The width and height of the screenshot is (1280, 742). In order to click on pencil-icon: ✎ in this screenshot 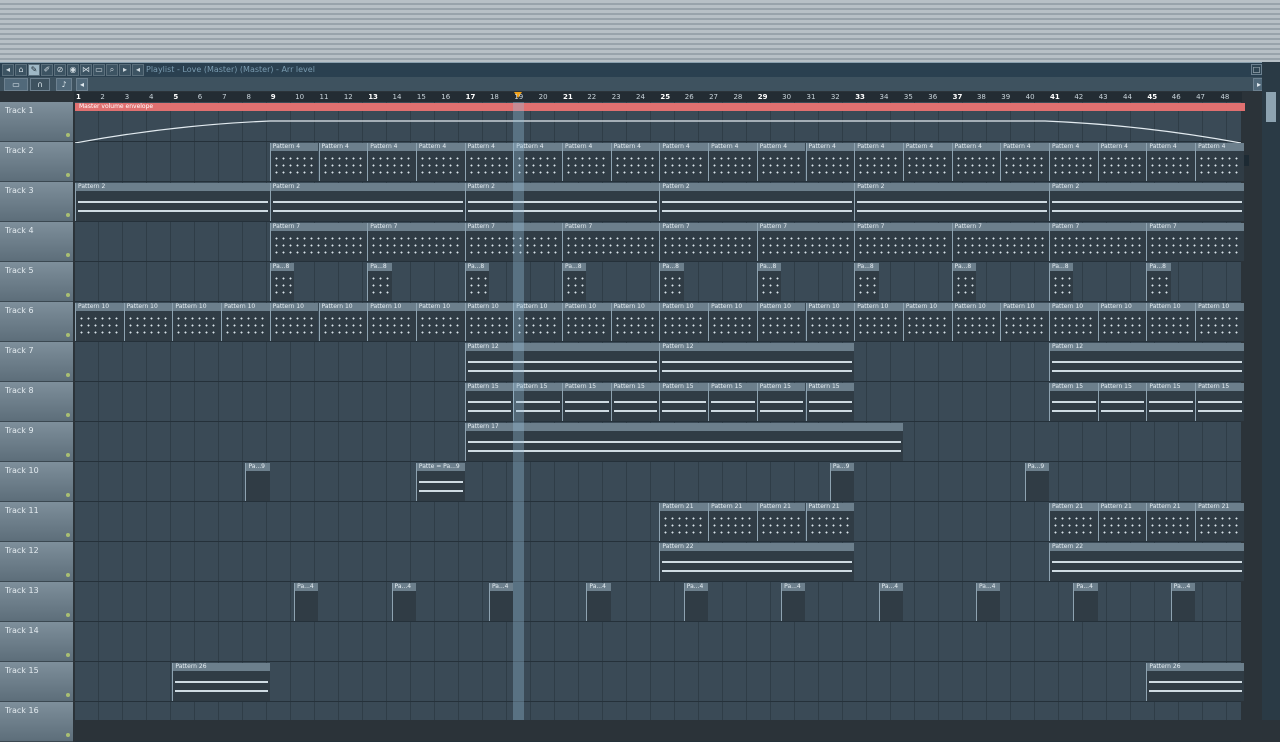, I will do `click(34, 70)`.